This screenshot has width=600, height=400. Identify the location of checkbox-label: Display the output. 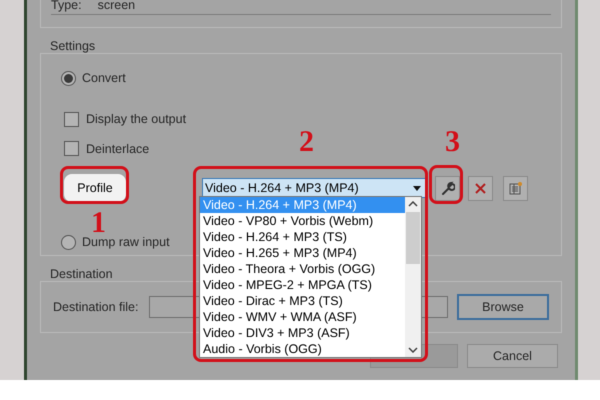
(136, 119).